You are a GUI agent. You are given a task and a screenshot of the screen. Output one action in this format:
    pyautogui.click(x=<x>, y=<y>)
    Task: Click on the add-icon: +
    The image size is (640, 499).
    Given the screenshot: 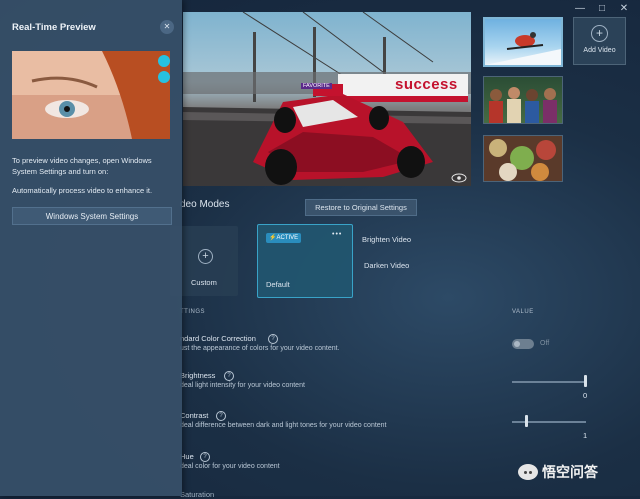 What is the action you would take?
    pyautogui.click(x=599, y=33)
    